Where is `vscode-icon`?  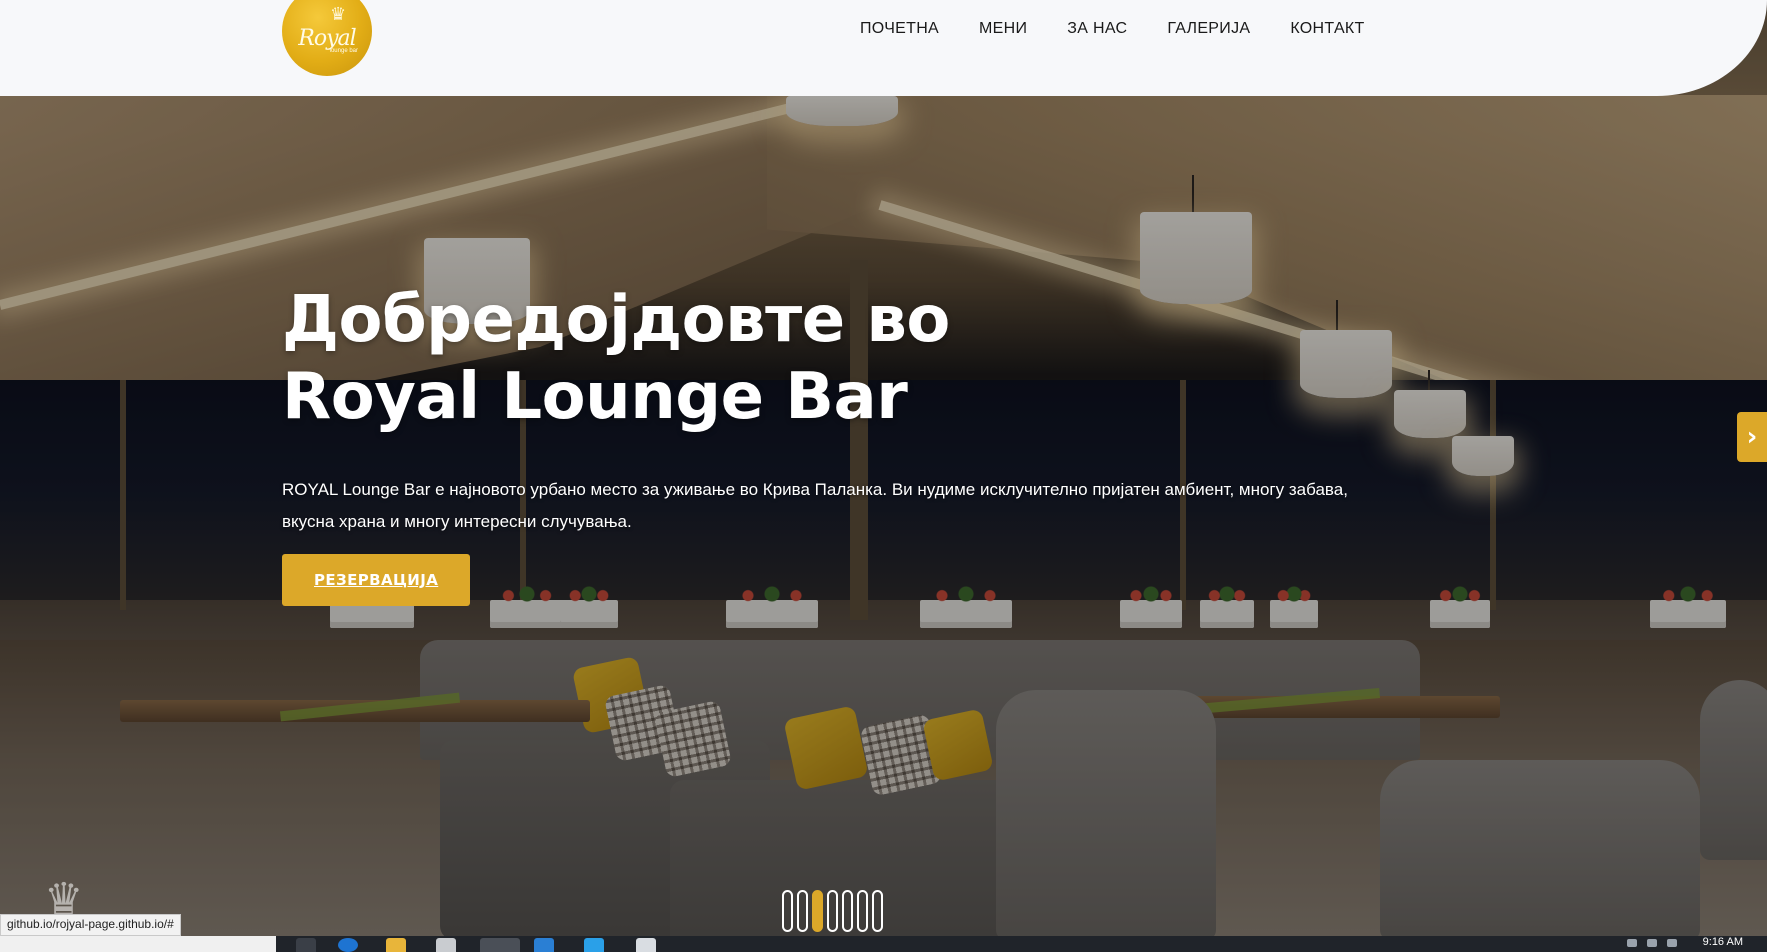 vscode-icon is located at coordinates (594, 945).